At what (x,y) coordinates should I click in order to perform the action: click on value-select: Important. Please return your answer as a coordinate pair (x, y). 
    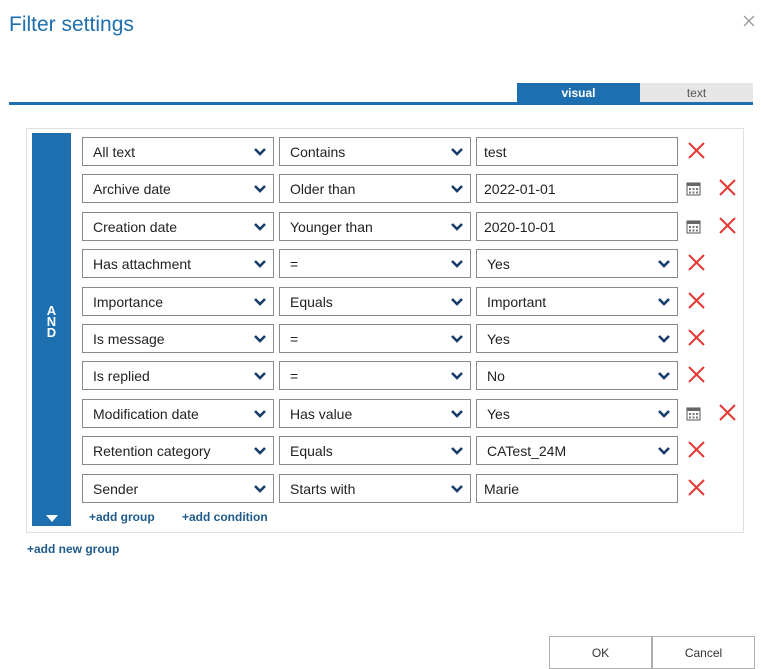
    Looking at the image, I should click on (577, 301).